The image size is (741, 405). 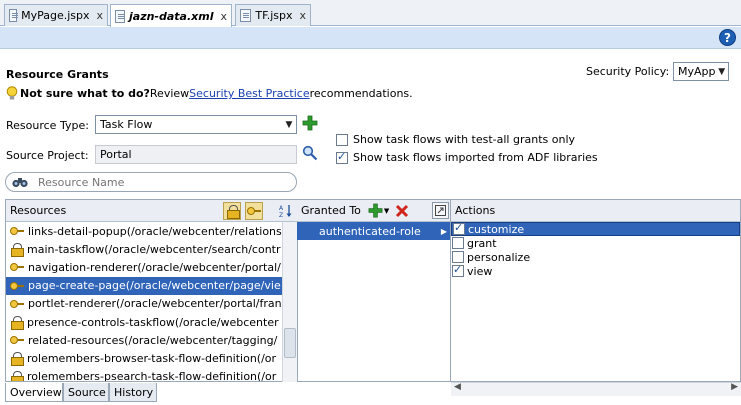 I want to click on add-resource-type-button, so click(x=310, y=124).